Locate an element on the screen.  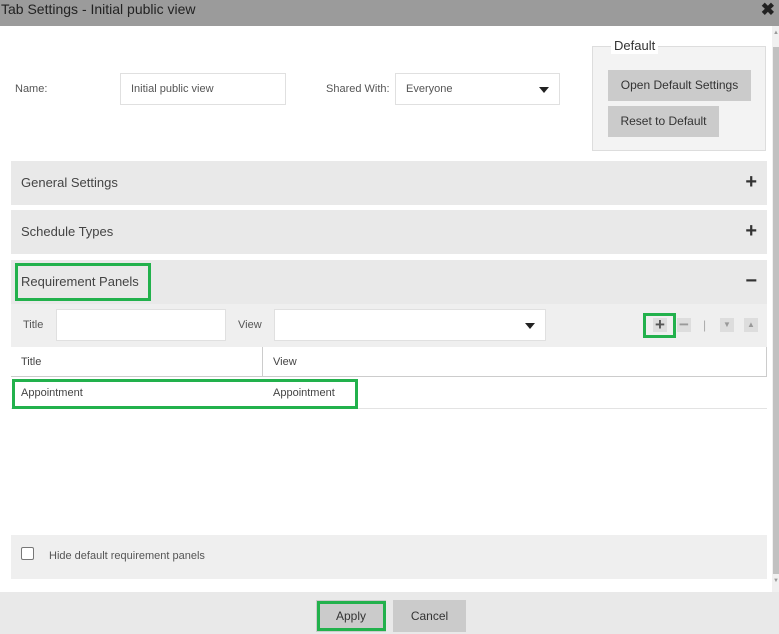
column-header-title: Title is located at coordinates (31, 362).